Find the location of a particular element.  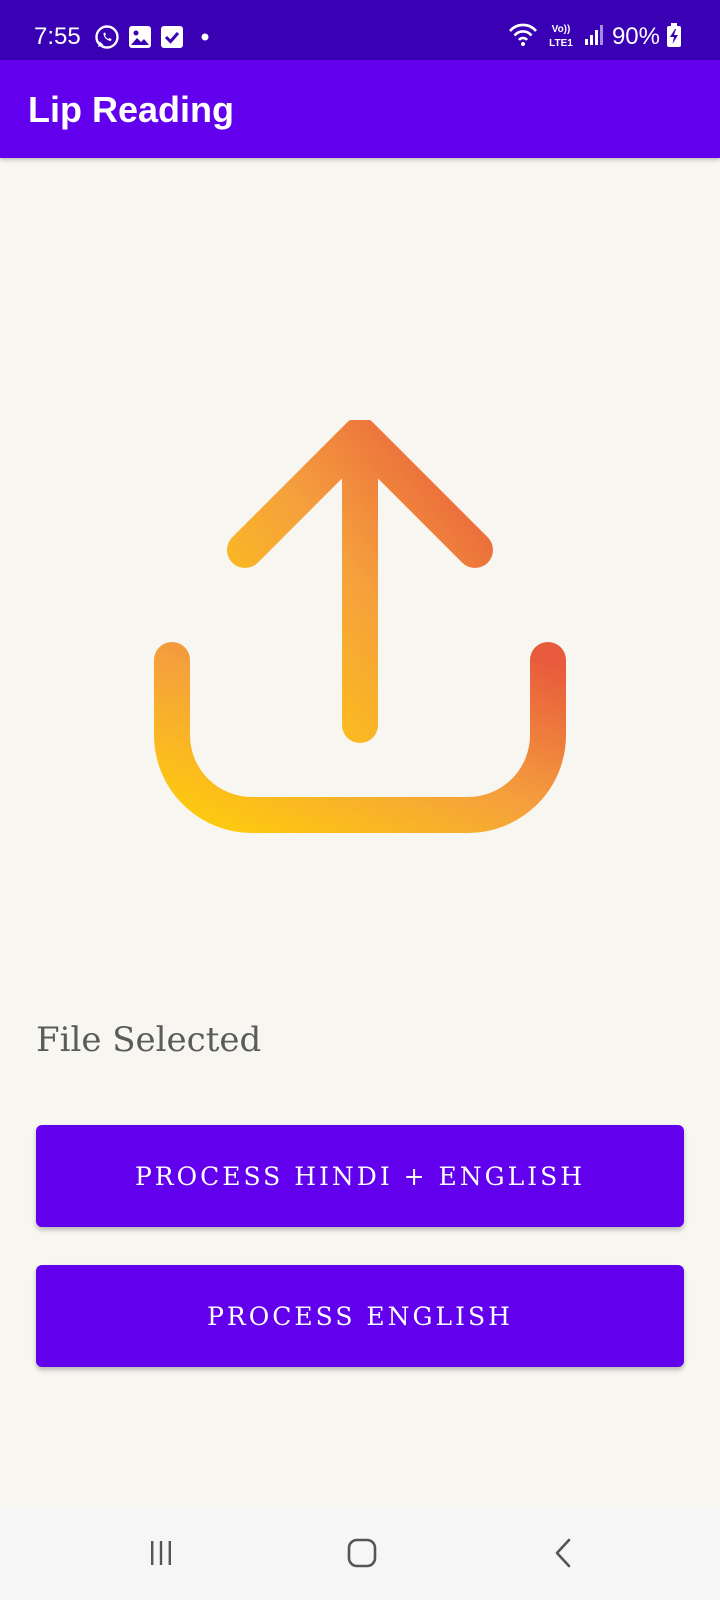

process-hindi-english-button: PROCESS HINDI + ENGLISH is located at coordinates (360, 1176).